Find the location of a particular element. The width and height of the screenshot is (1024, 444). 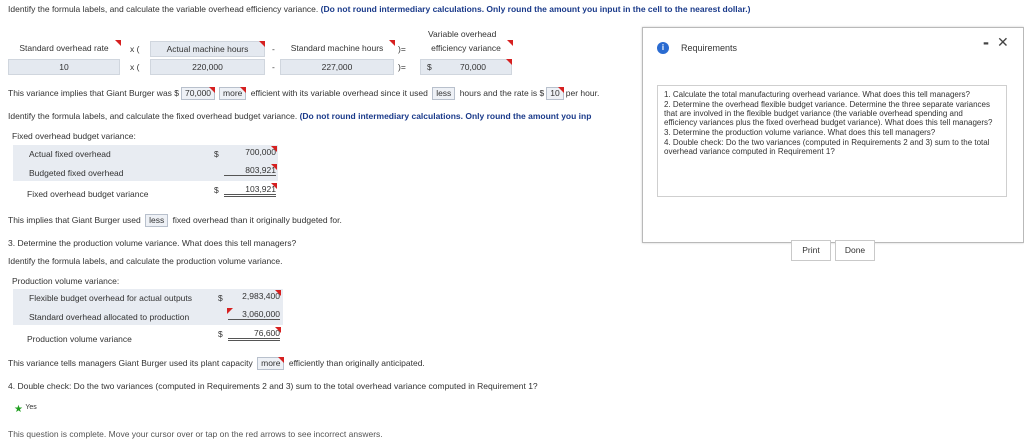

print-button: Print is located at coordinates (811, 250).